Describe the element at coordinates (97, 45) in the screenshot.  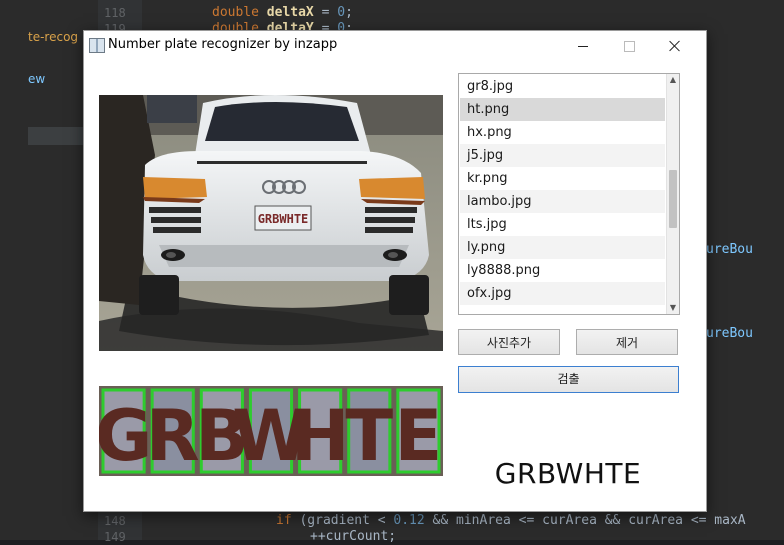
I see `app-window-icon` at that location.